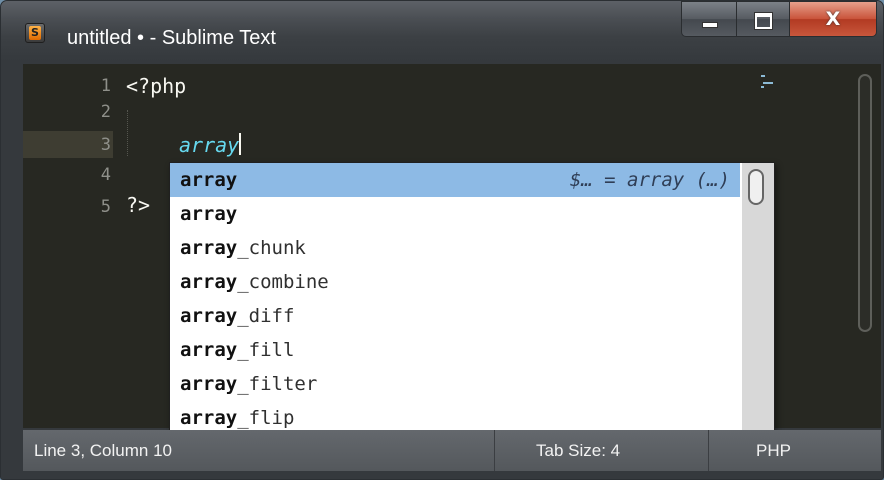 The image size is (884, 480). I want to click on cursor-position: Line 3, Column 10, so click(103, 450).